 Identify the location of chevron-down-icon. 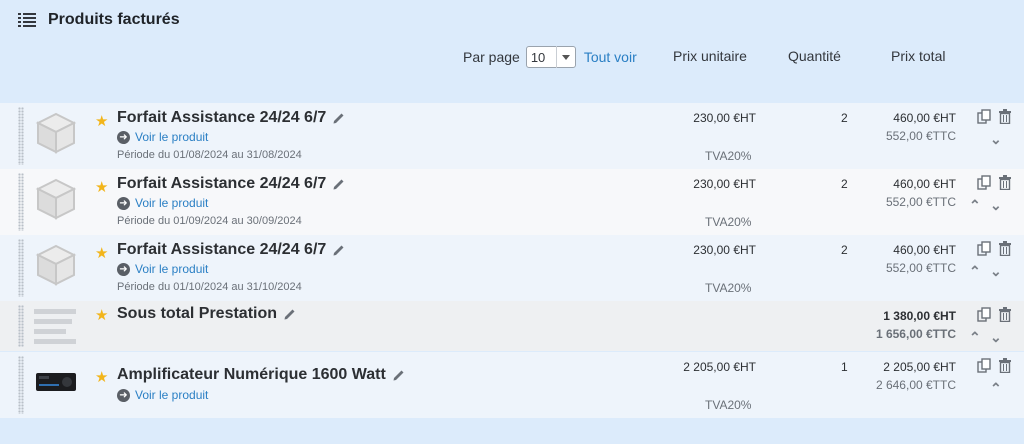
(565, 57).